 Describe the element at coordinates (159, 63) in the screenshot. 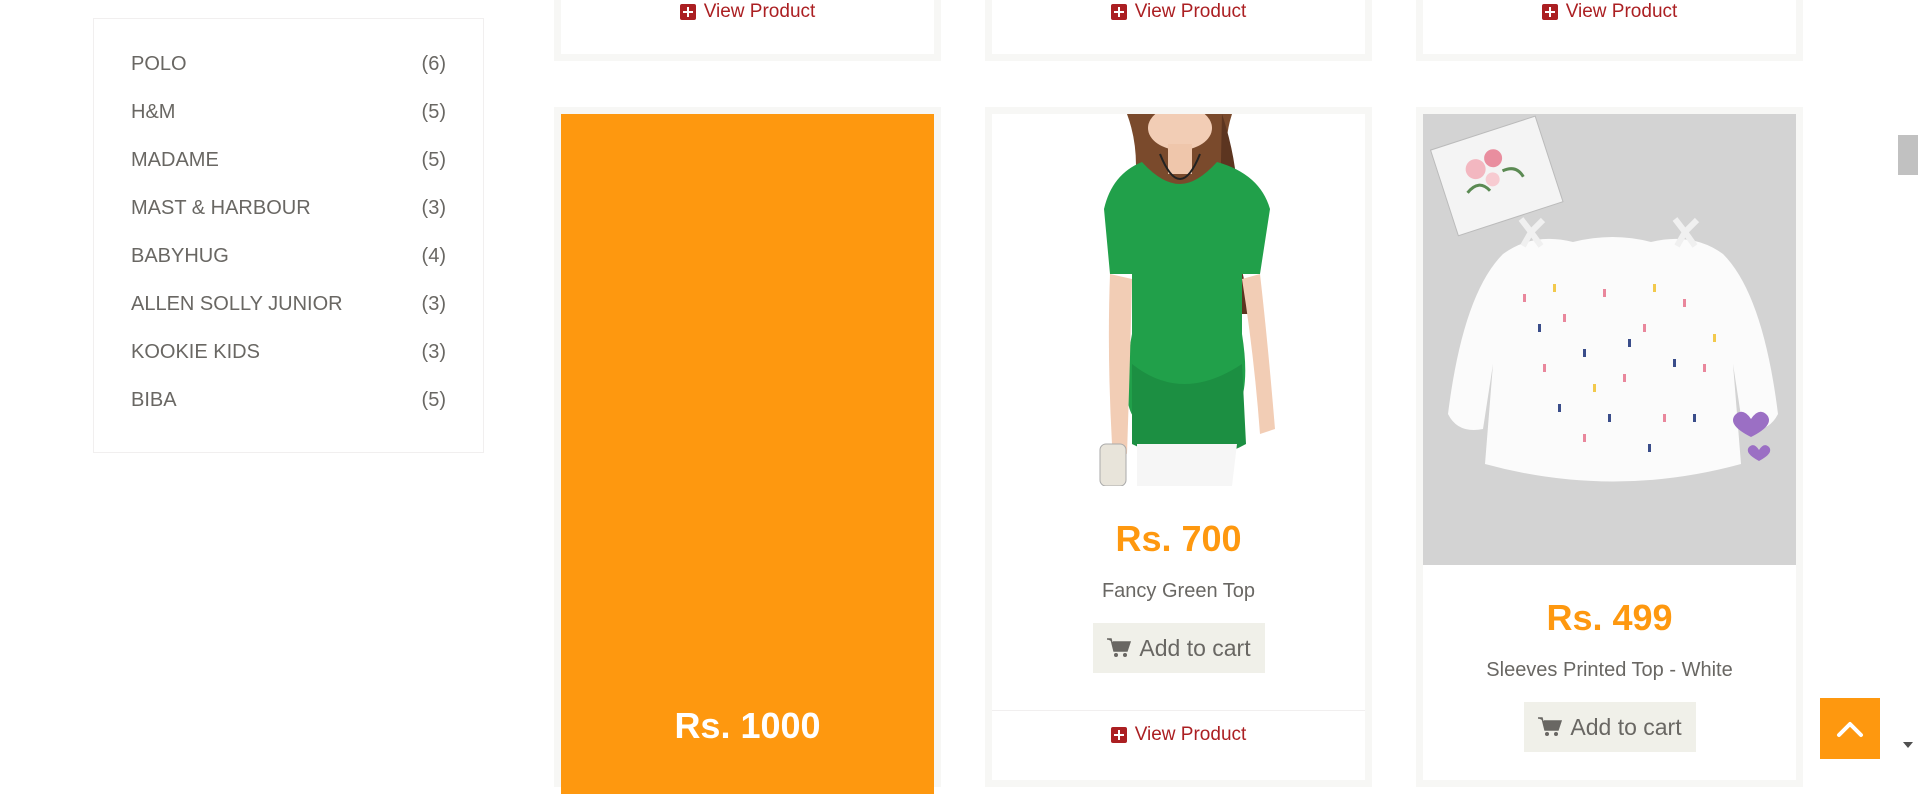

I see `brand-name: POLO` at that location.